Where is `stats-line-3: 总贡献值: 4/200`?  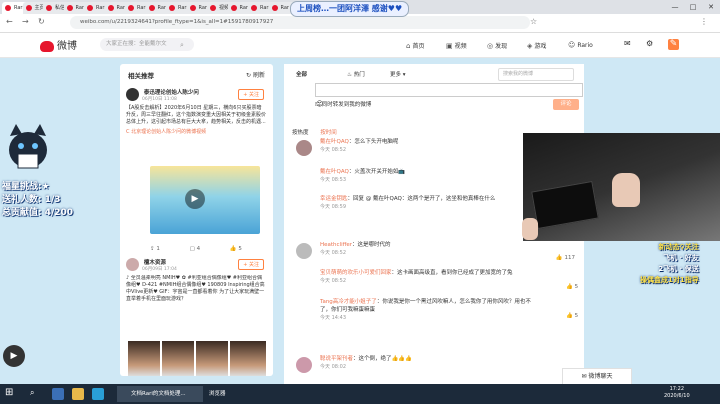 stats-line-3: 总贡献值: 4/200 is located at coordinates (38, 213).